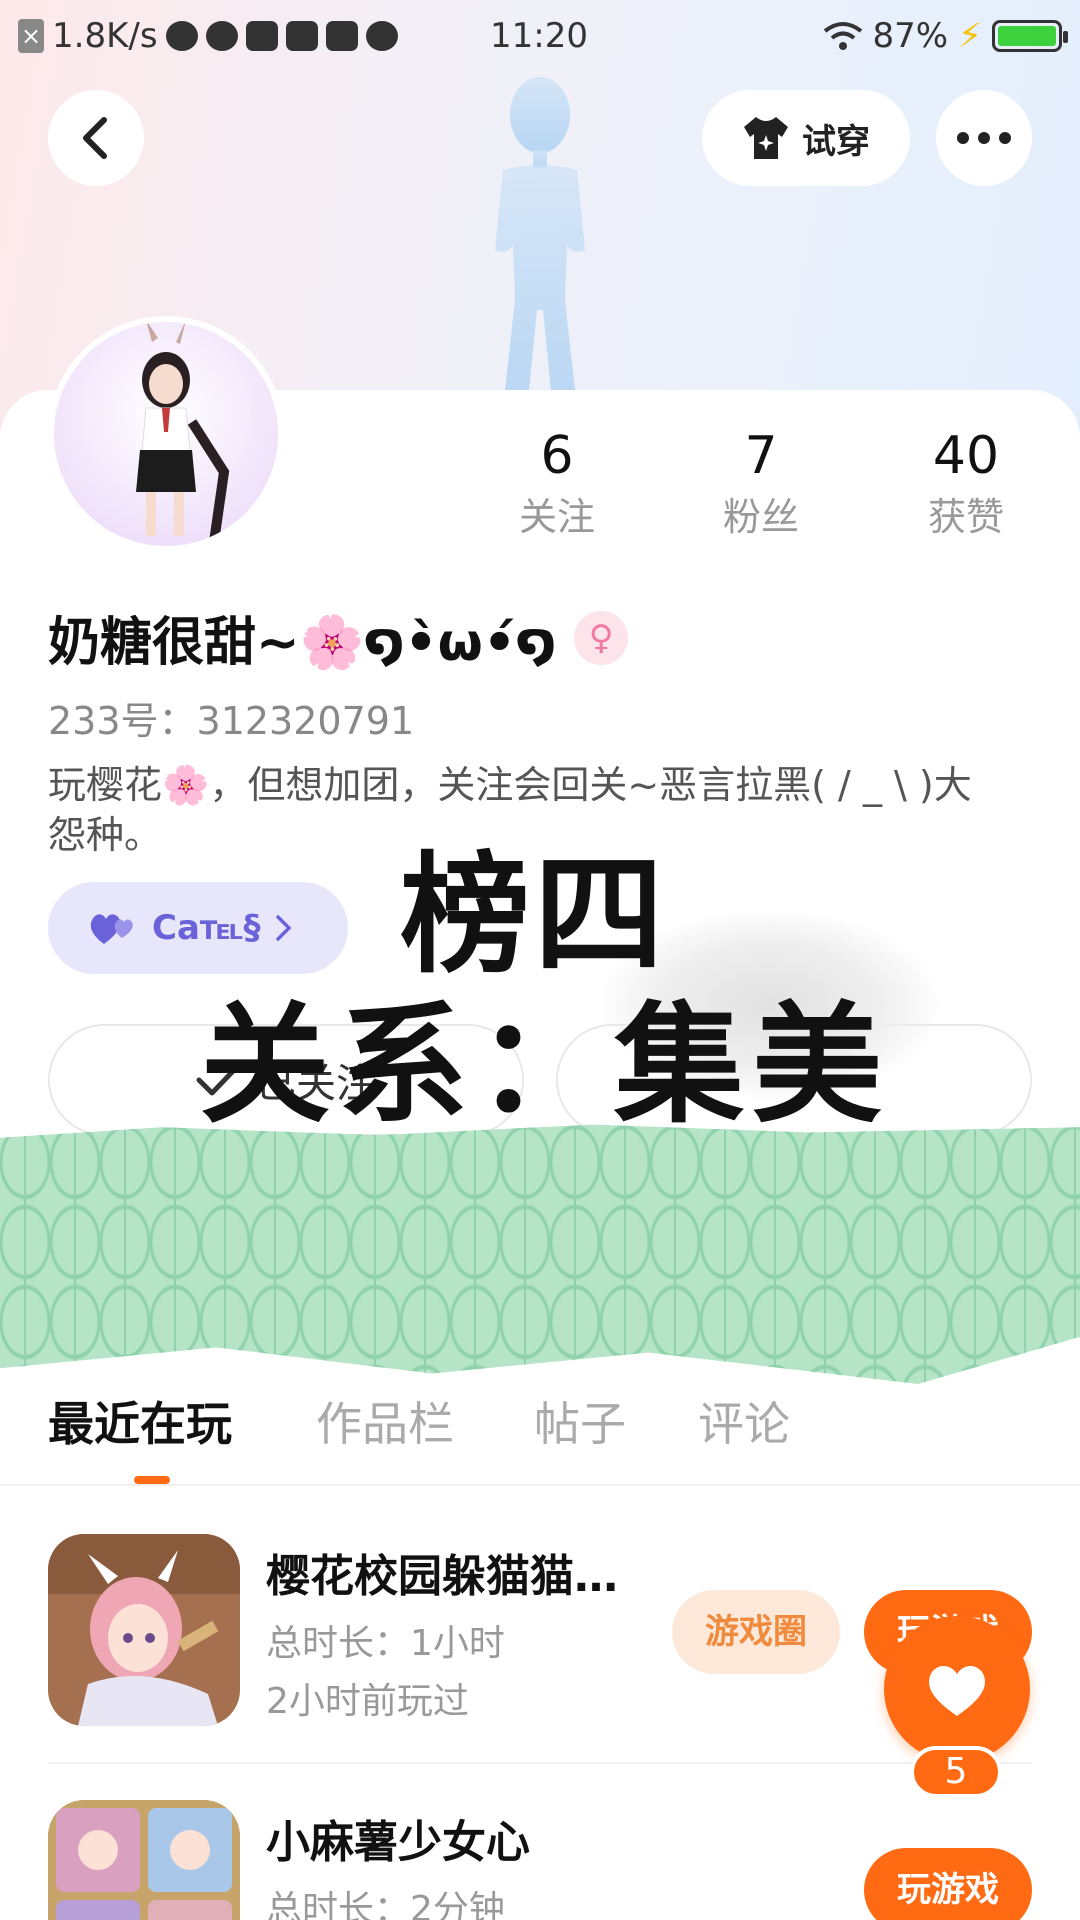  I want to click on tab-recent-play: 最近在玩, so click(140, 1421).